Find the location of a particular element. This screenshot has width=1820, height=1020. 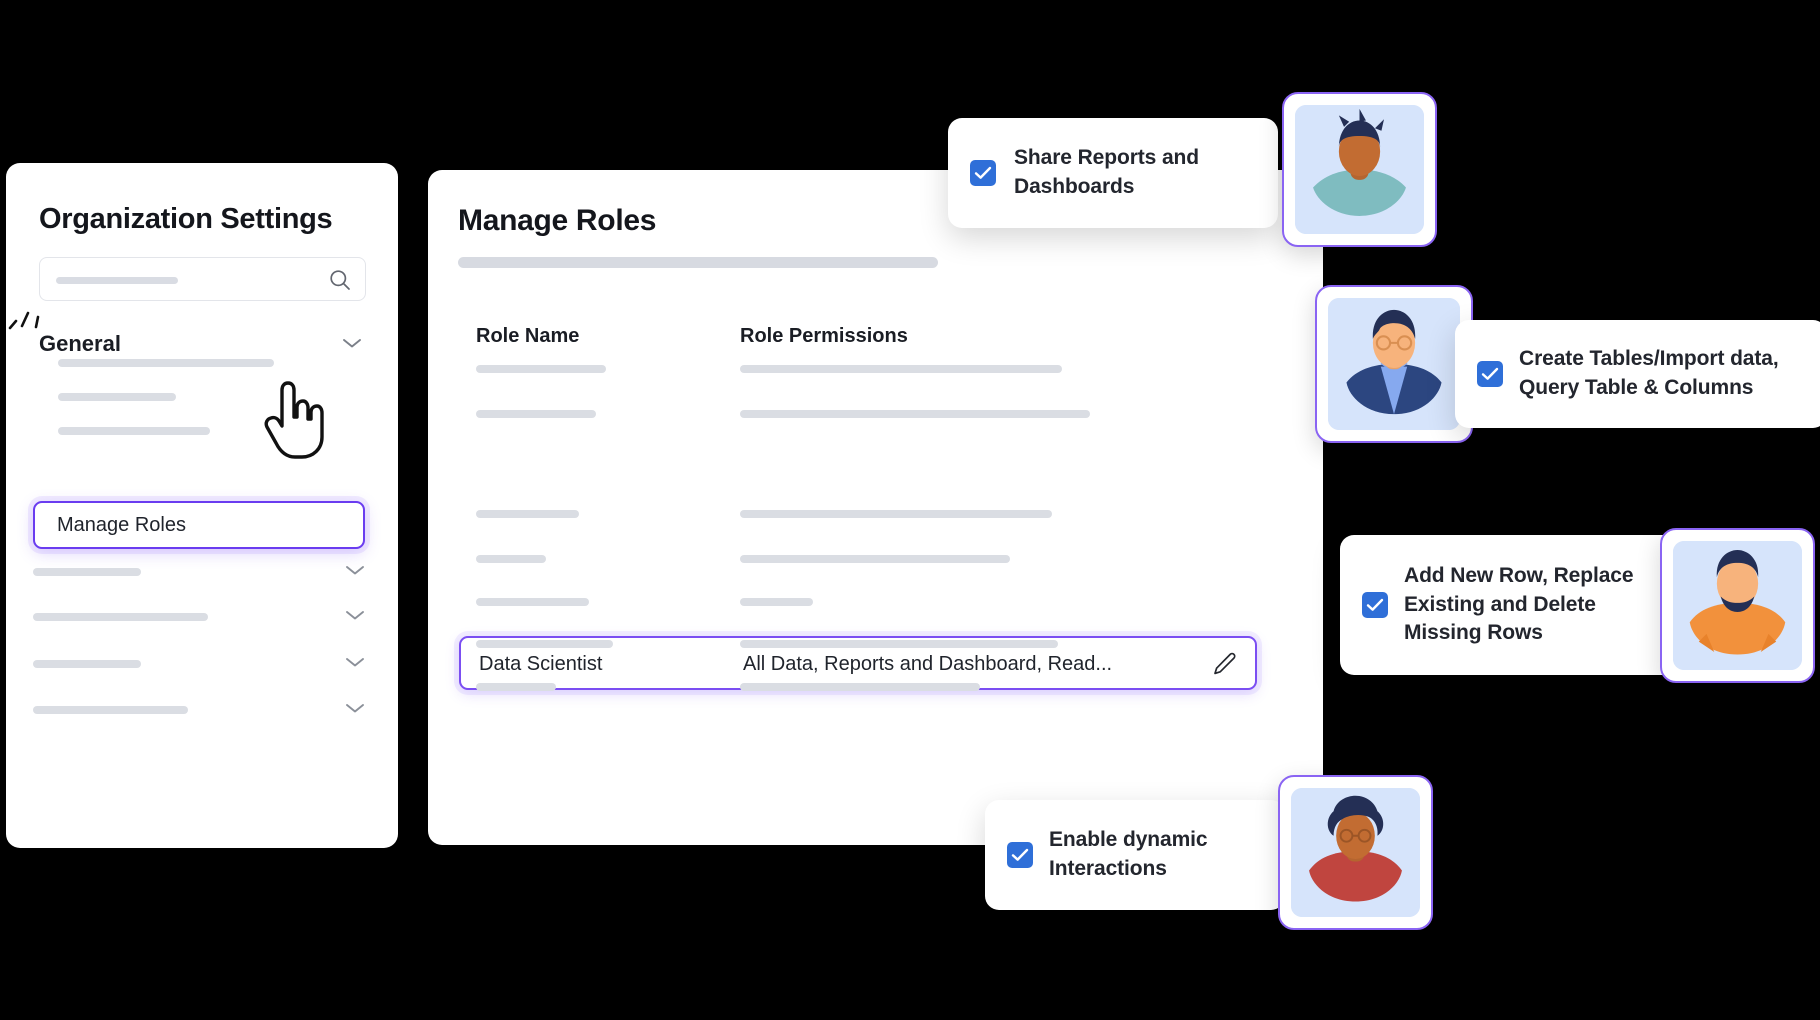

permission-card-label: Enable dynamic Interactions is located at coordinates (1128, 854).